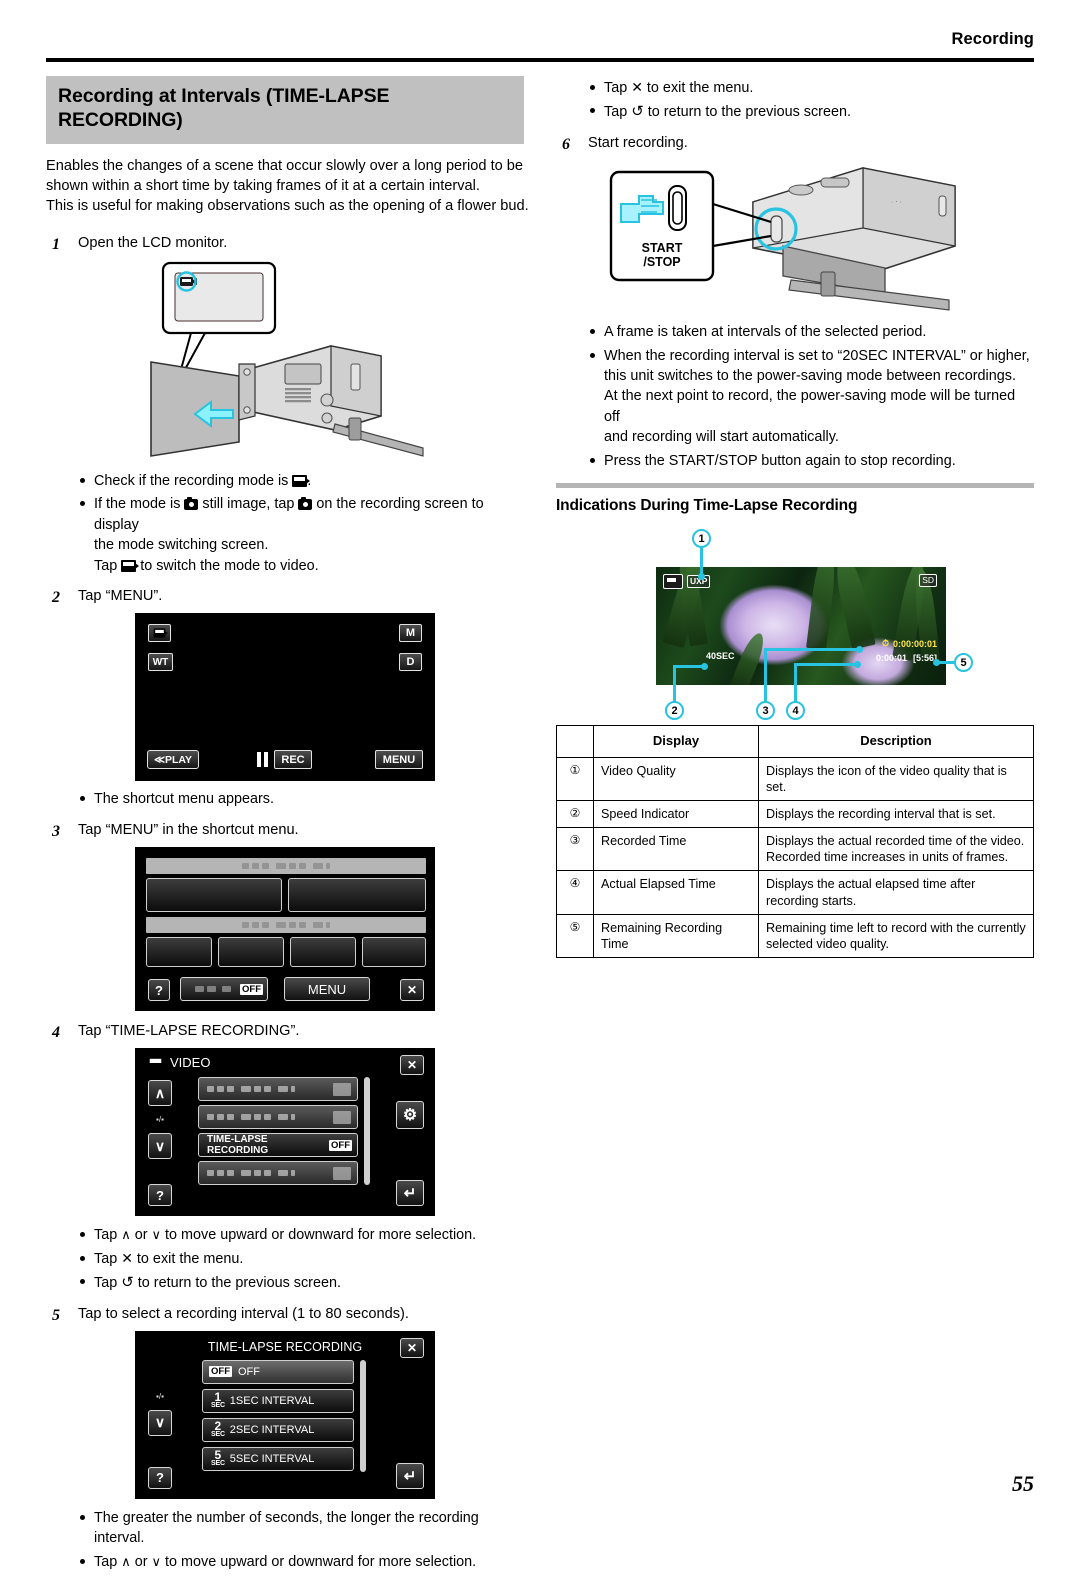 This screenshot has width=1080, height=1582. What do you see at coordinates (410, 633) in the screenshot?
I see `manual-mode-button: M` at bounding box center [410, 633].